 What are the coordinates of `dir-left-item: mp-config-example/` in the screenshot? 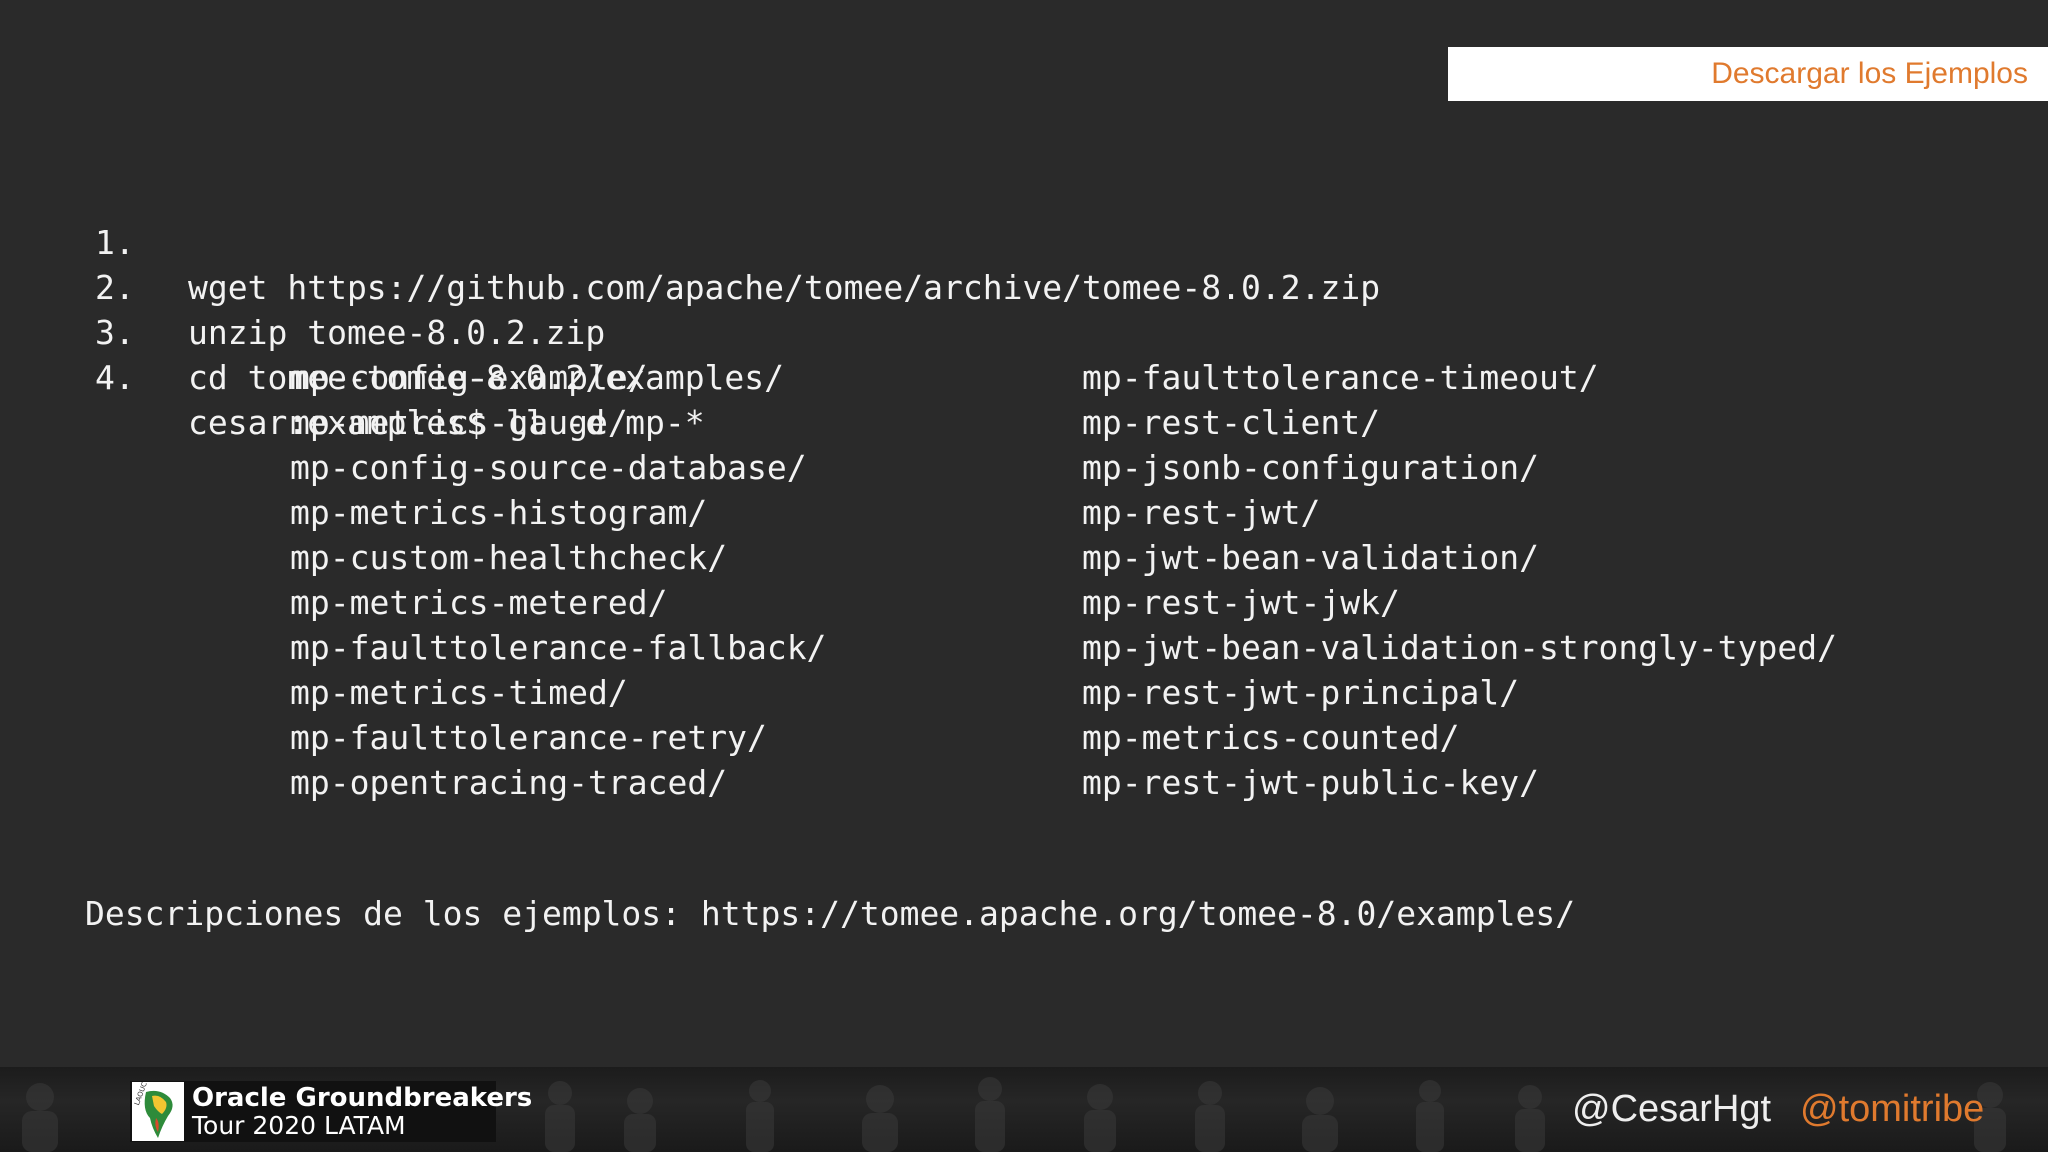 It's located at (469, 377).